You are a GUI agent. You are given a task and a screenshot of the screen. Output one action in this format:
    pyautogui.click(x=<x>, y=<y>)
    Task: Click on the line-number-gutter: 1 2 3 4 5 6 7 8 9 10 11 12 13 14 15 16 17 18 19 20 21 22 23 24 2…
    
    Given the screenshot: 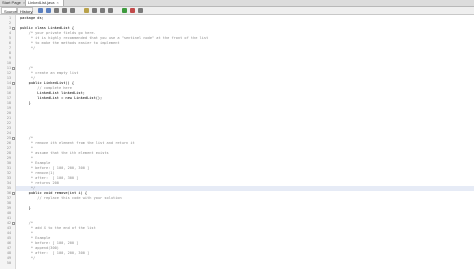 What is the action you would take?
    pyautogui.click(x=8, y=142)
    